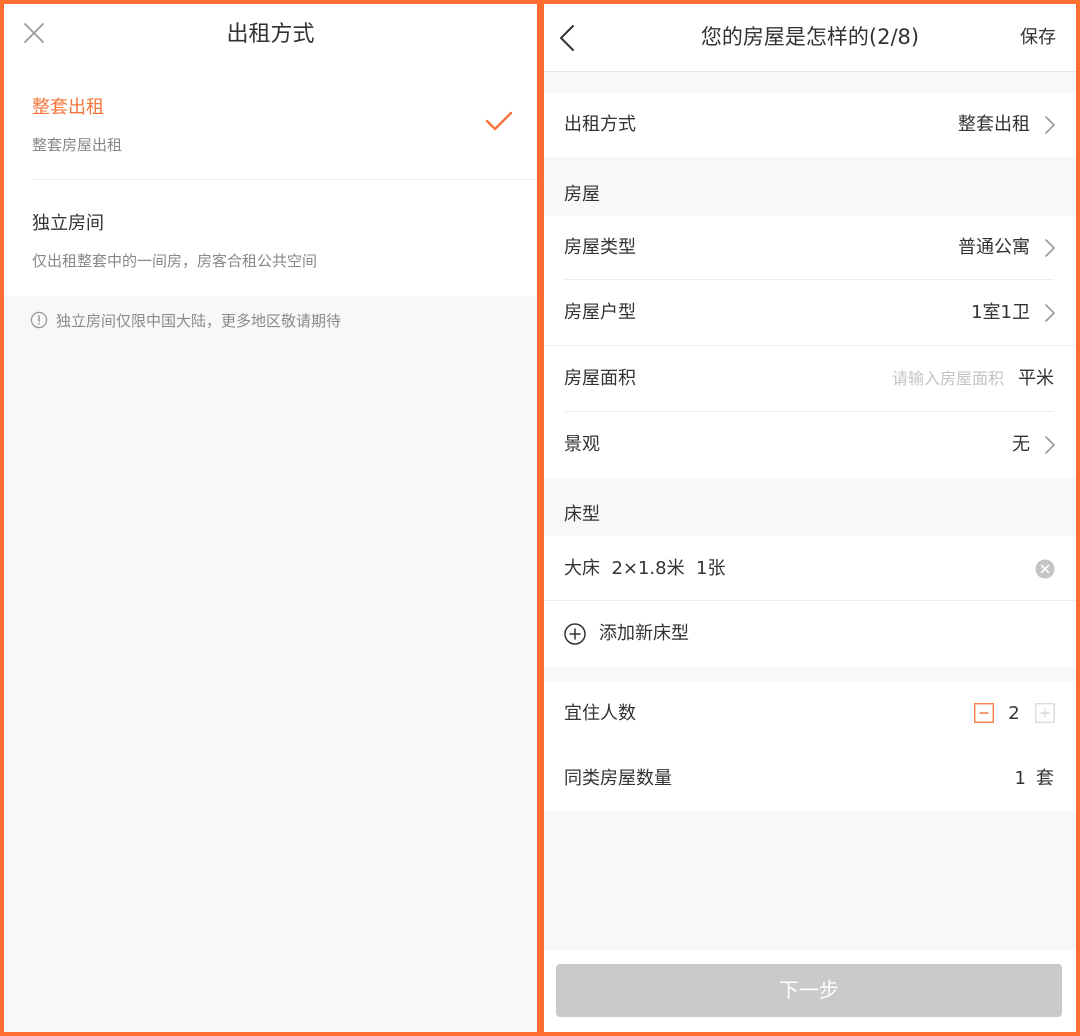  What do you see at coordinates (618, 778) in the screenshot?
I see `row-label: 同类房屋数量` at bounding box center [618, 778].